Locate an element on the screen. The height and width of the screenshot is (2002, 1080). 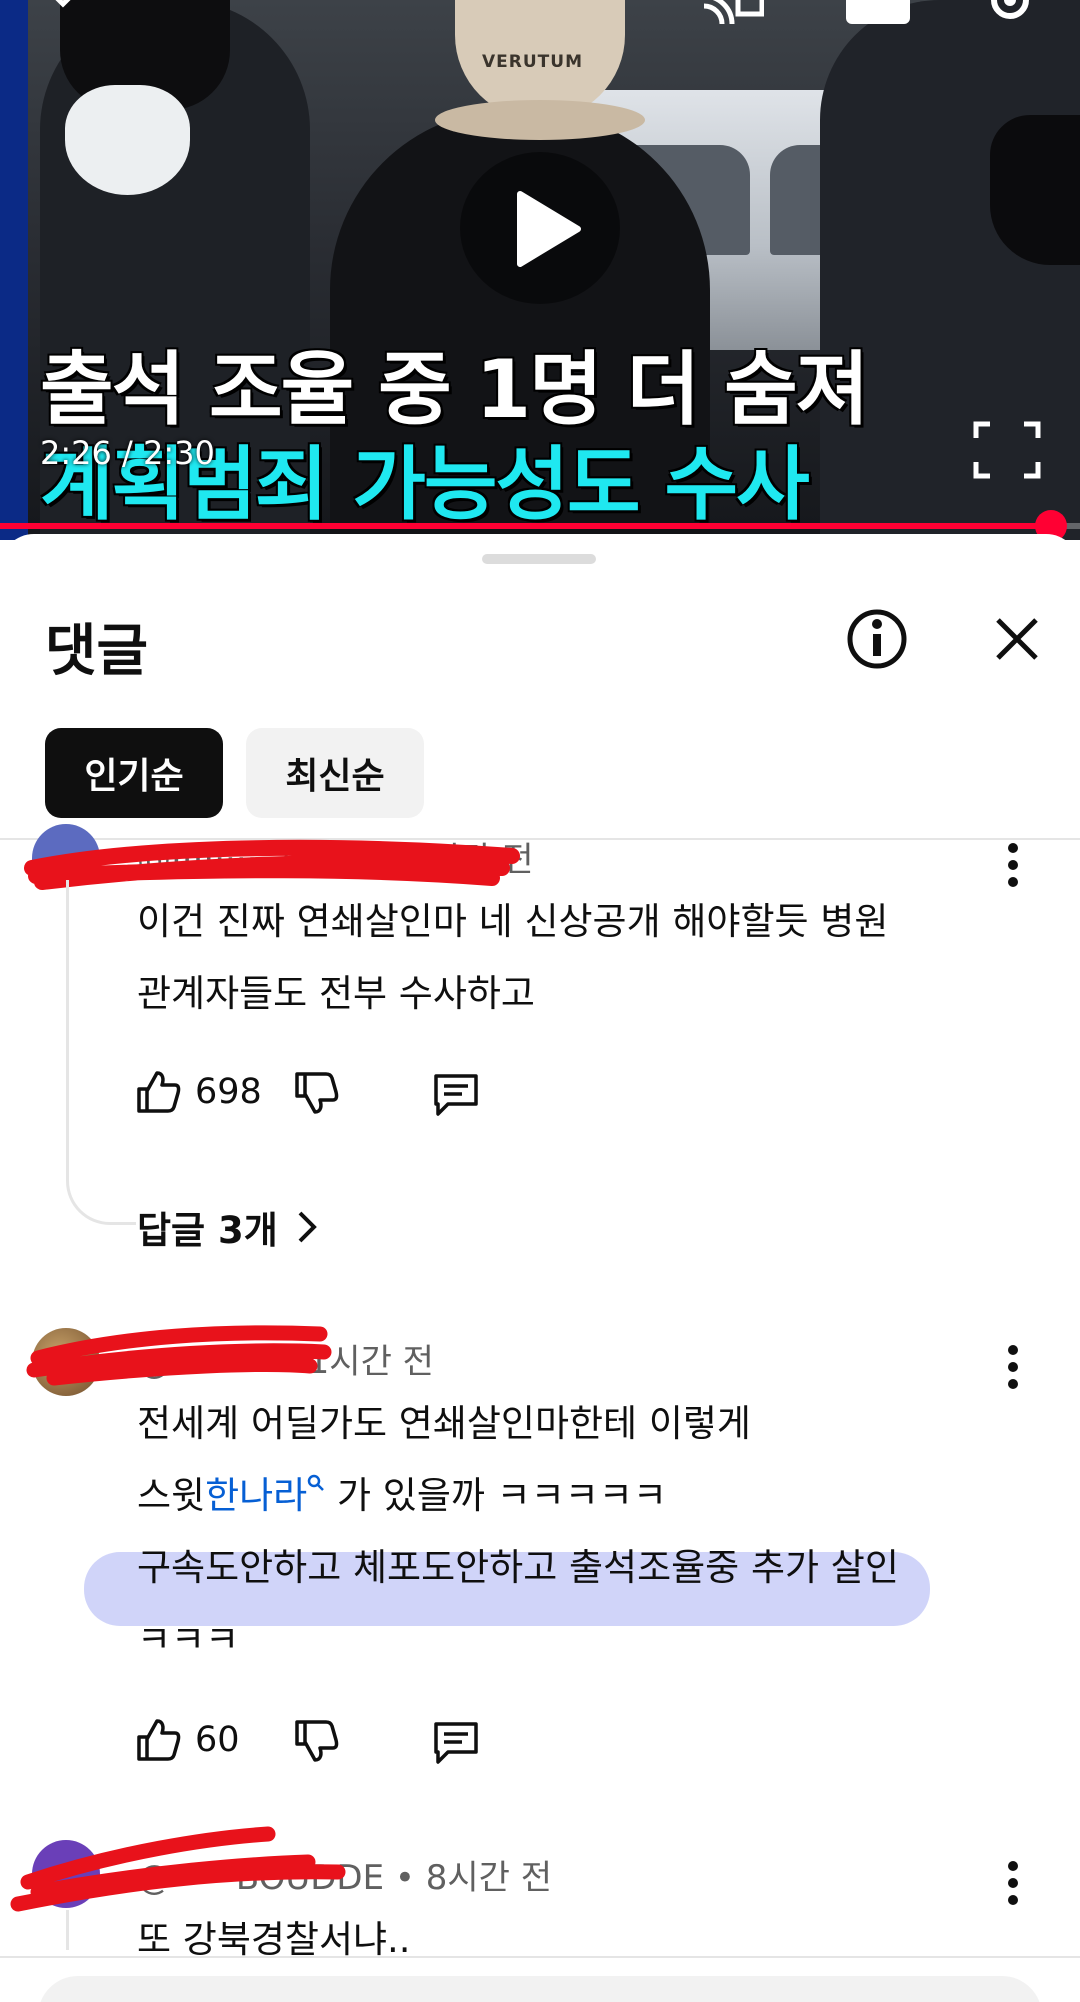
video-time: 2:26 / 2:30 is located at coordinates (127, 453).